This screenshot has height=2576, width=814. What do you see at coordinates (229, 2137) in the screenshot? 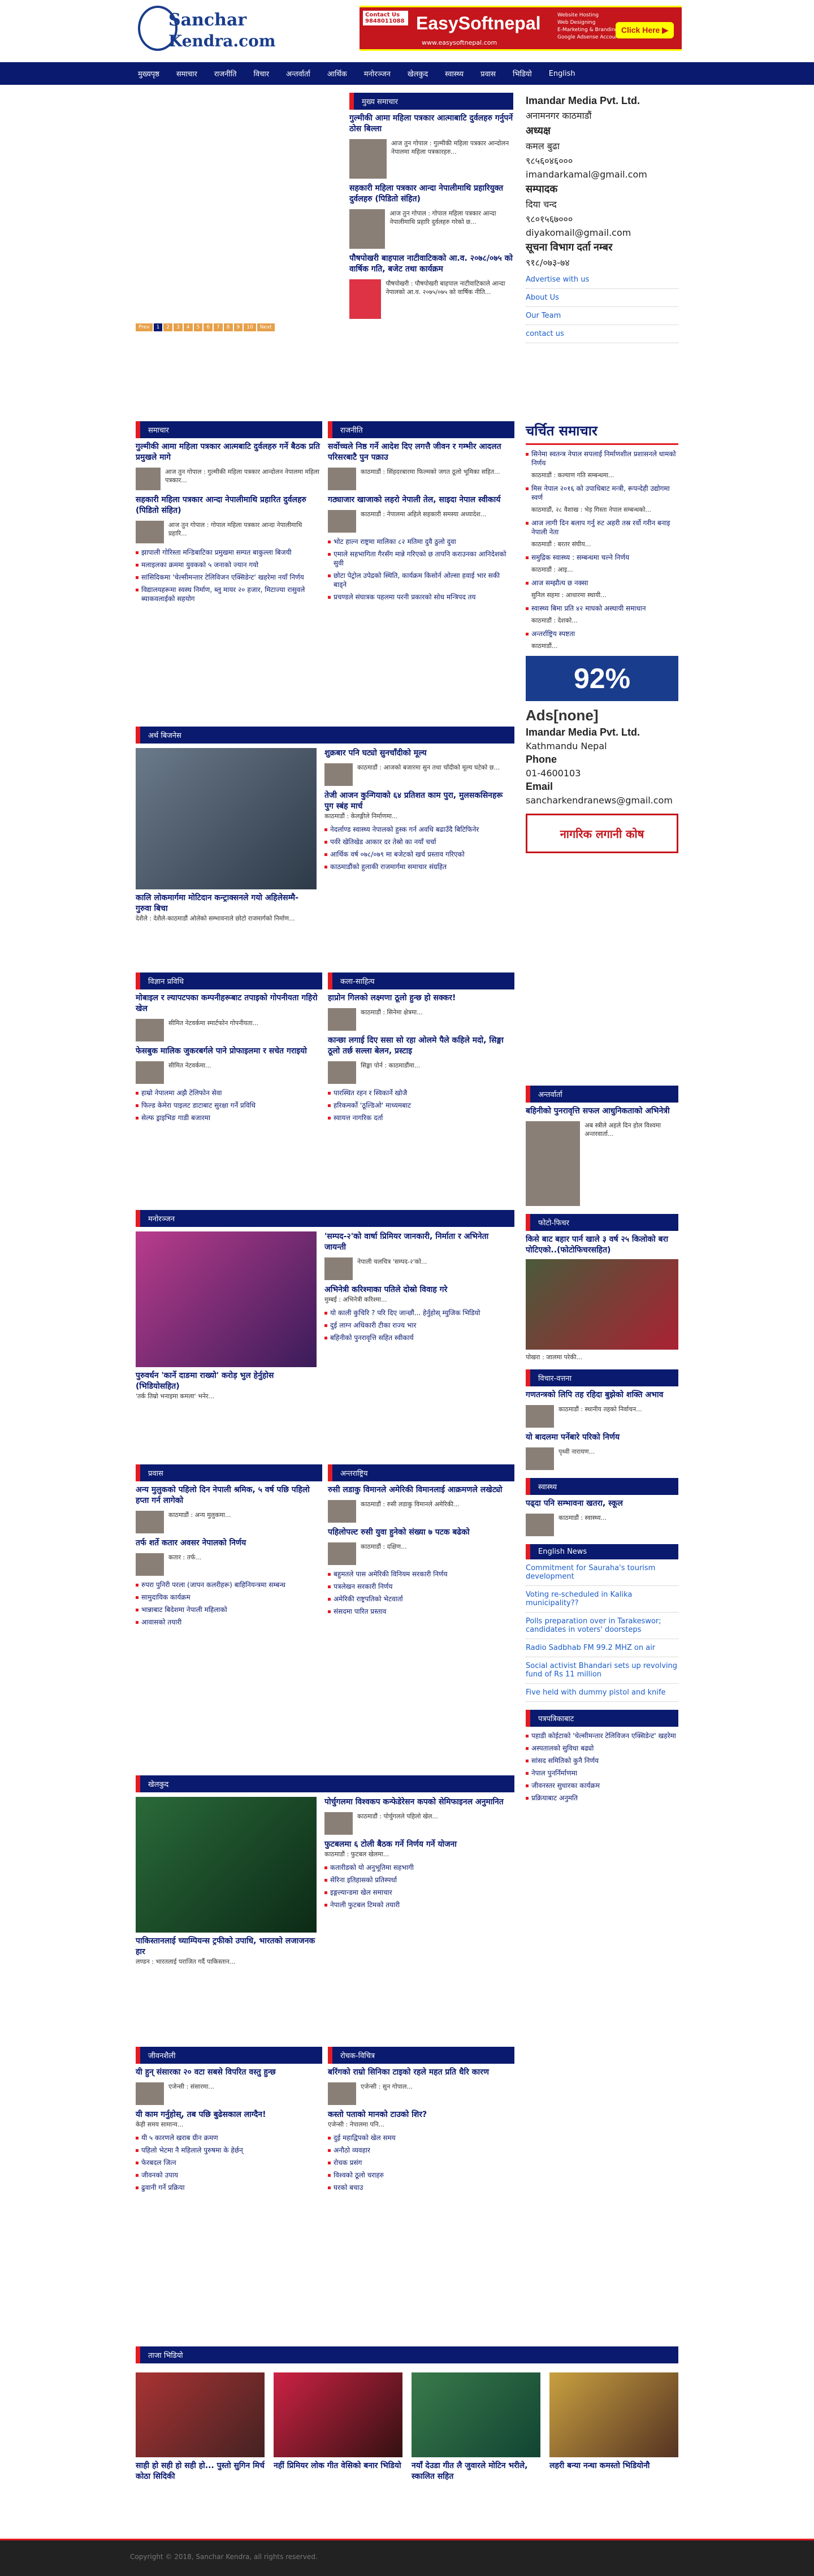
I see `list-item: यी ५ कारणले खराब ग्रीन क्रमण` at bounding box center [229, 2137].